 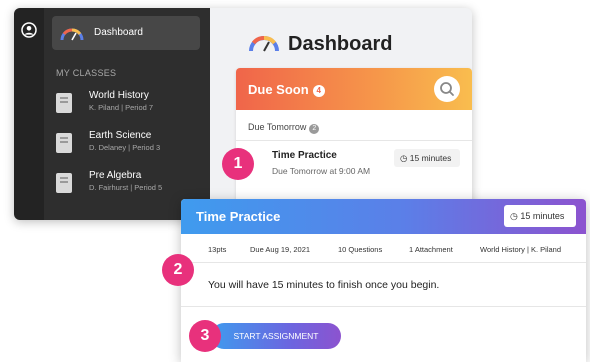 I want to click on page-title: Dashboard, so click(x=340, y=44).